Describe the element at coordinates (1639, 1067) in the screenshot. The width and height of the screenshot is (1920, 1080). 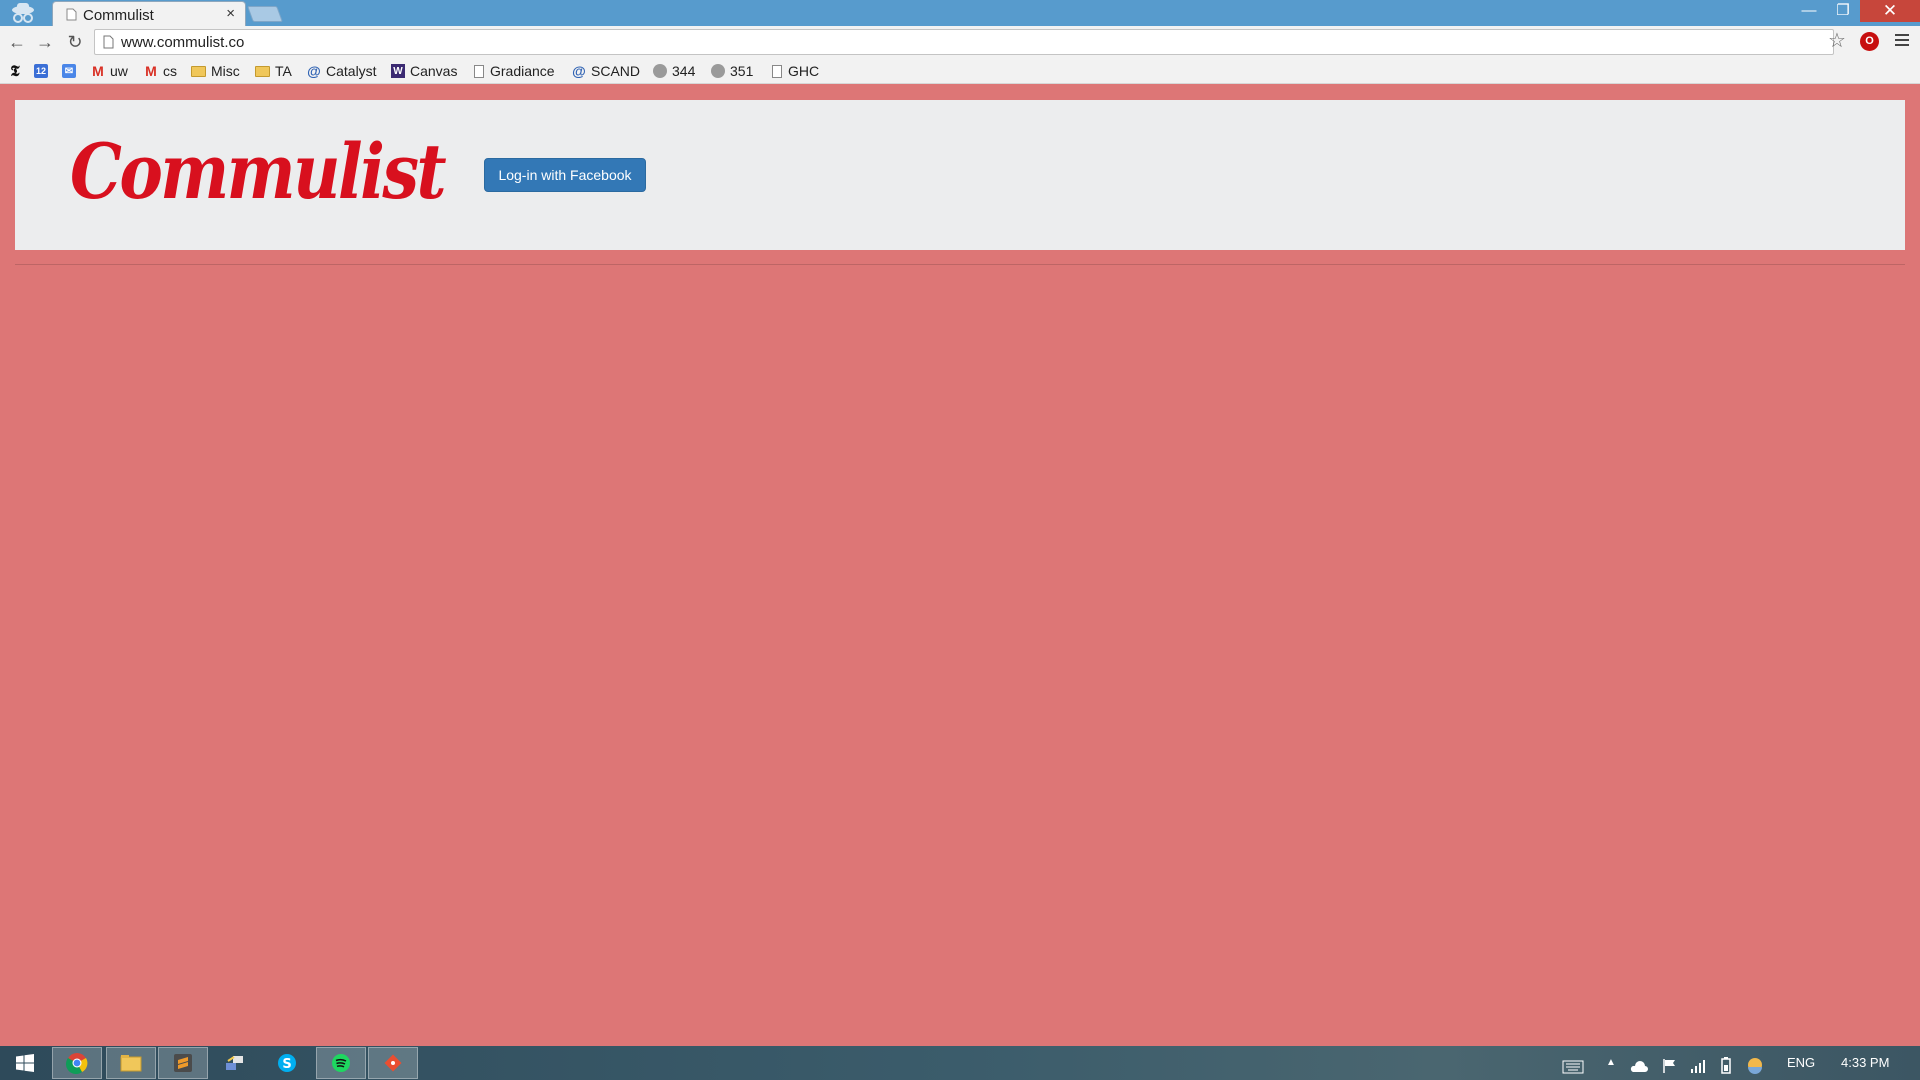
I see `onedrive-icon` at that location.